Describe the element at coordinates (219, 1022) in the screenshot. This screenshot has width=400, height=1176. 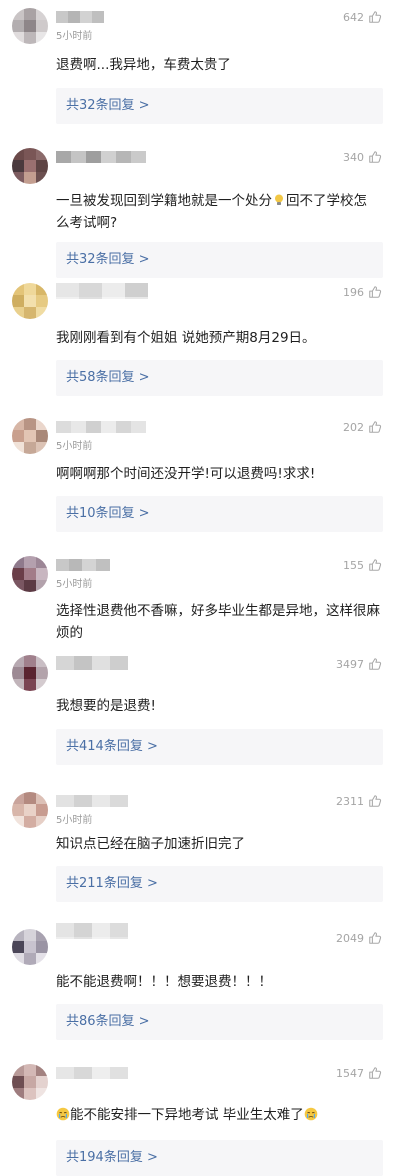
I see `view-replies-button: 共86条回复 >` at that location.